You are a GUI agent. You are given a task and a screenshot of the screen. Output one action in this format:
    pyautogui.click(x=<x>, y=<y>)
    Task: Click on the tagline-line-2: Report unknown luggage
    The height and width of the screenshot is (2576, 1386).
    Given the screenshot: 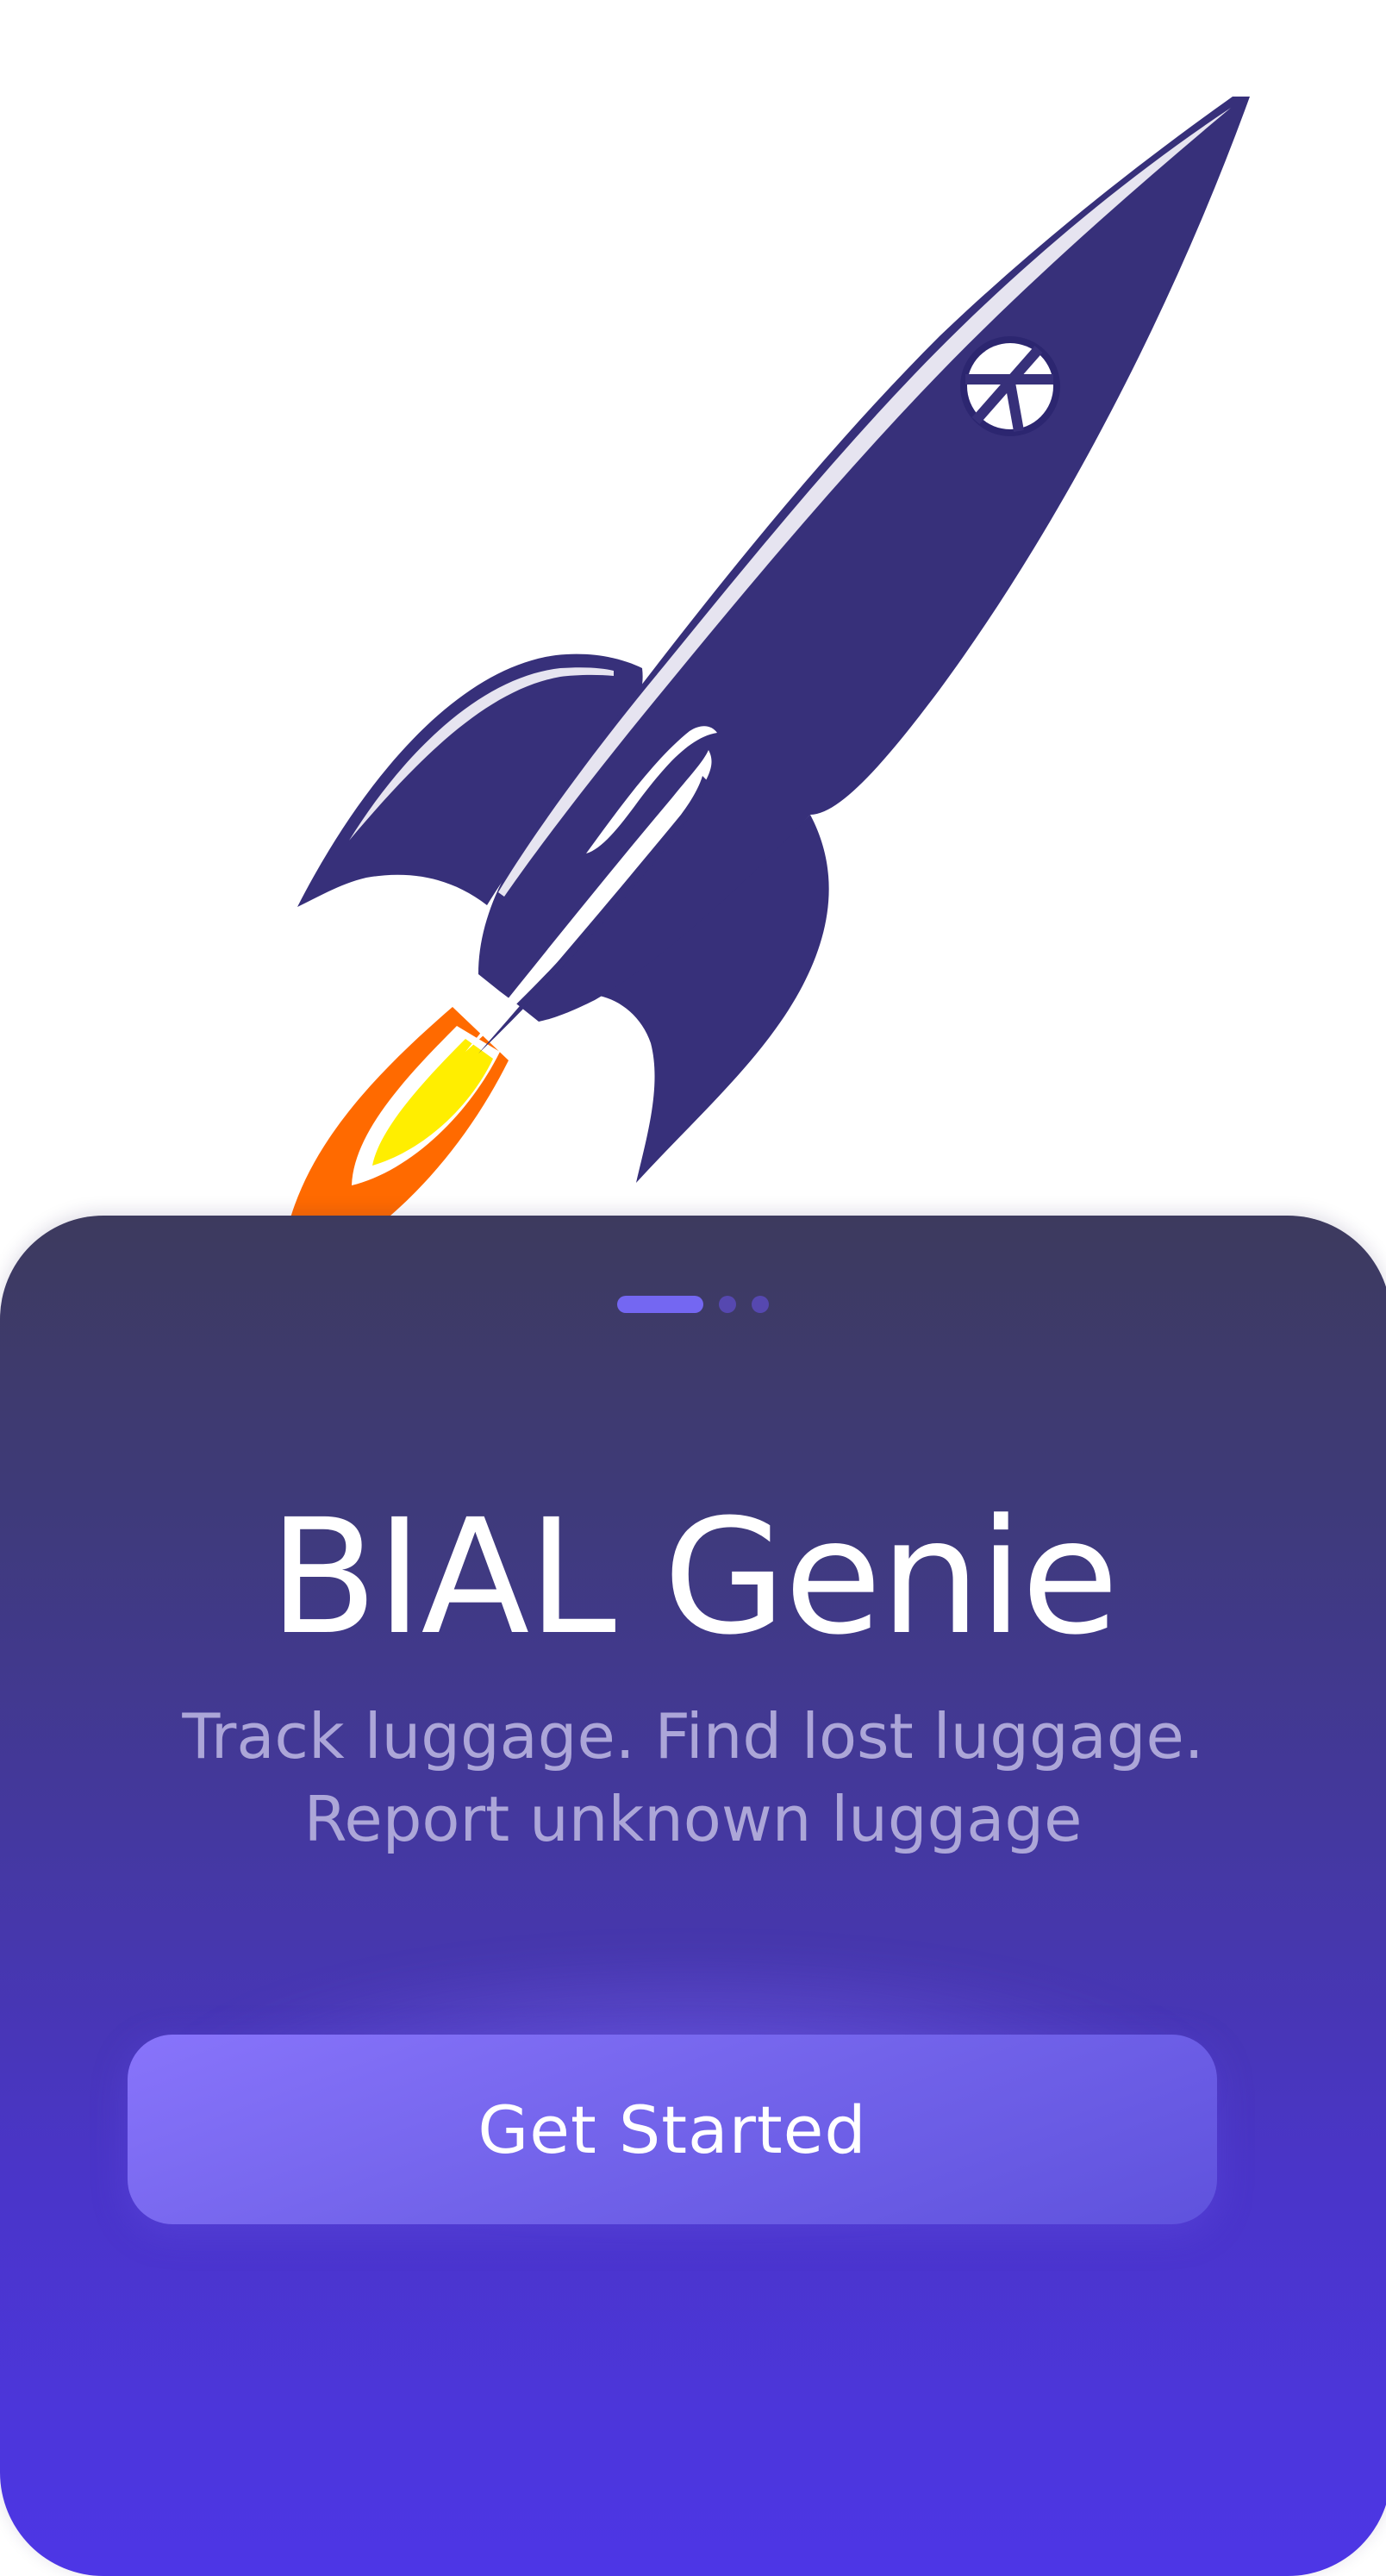 What is the action you would take?
    pyautogui.click(x=693, y=1819)
    